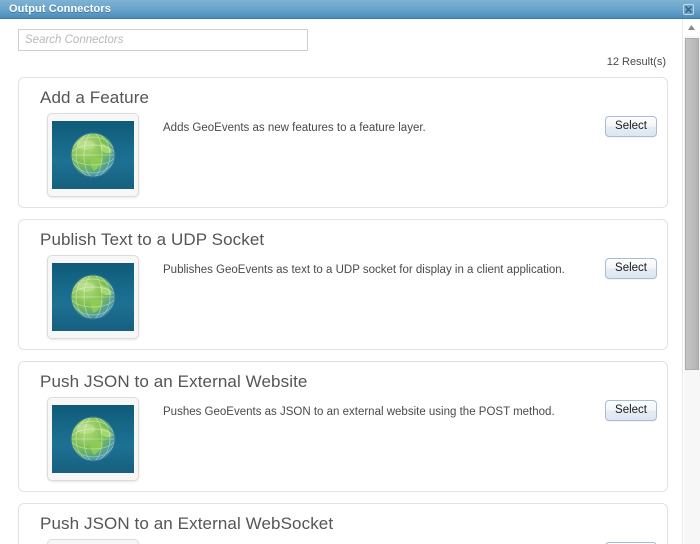 This screenshot has height=544, width=700. What do you see at coordinates (692, 204) in the screenshot?
I see `scrollbar-thumb` at bounding box center [692, 204].